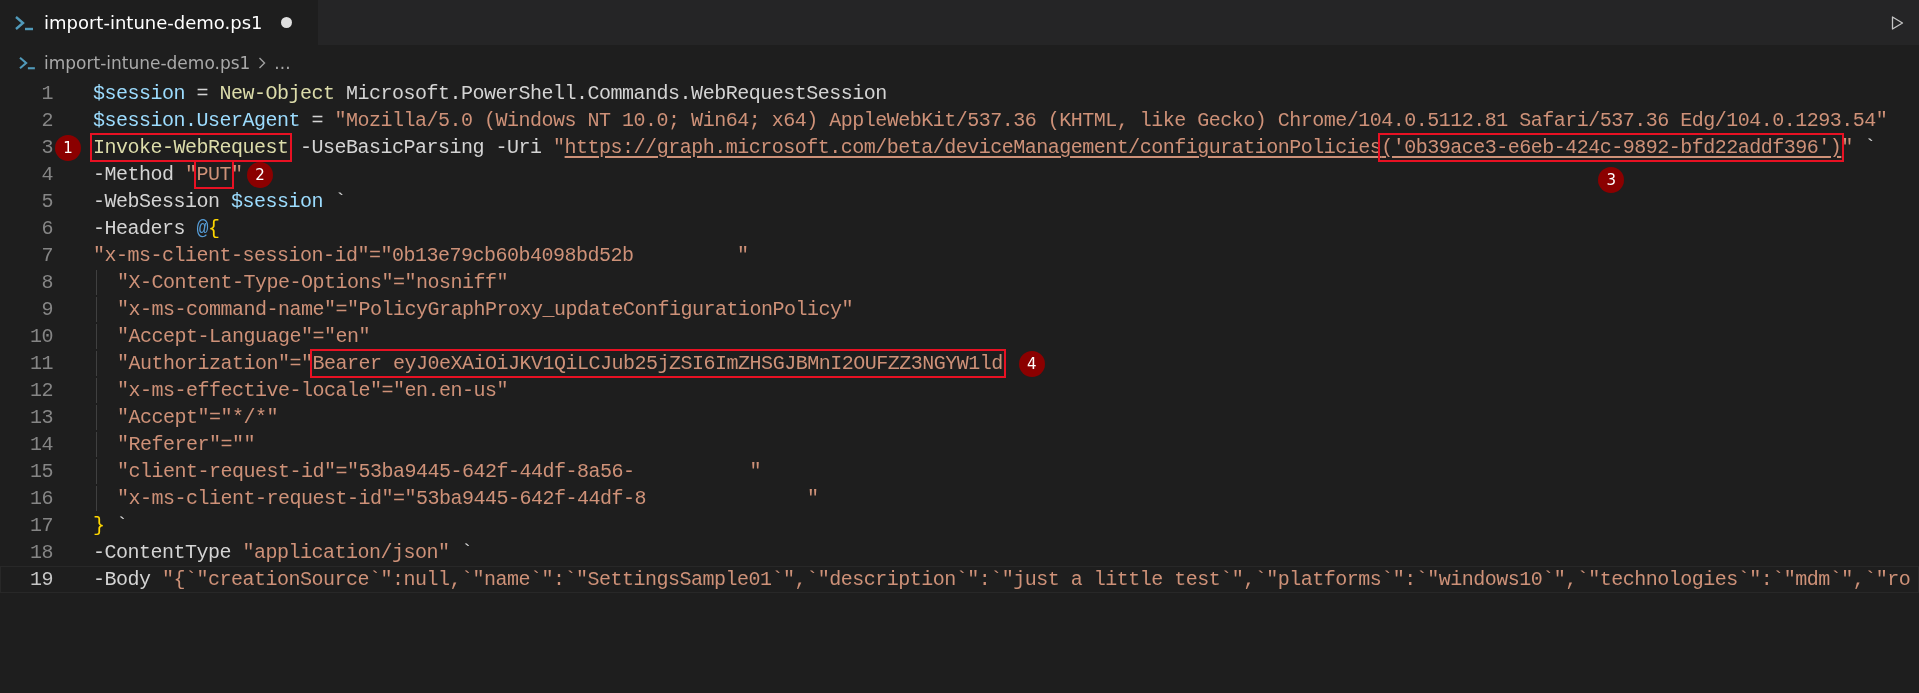 The width and height of the screenshot is (1919, 693). What do you see at coordinates (244, 336) in the screenshot?
I see `code-token: "Accept-Language"="en"` at bounding box center [244, 336].